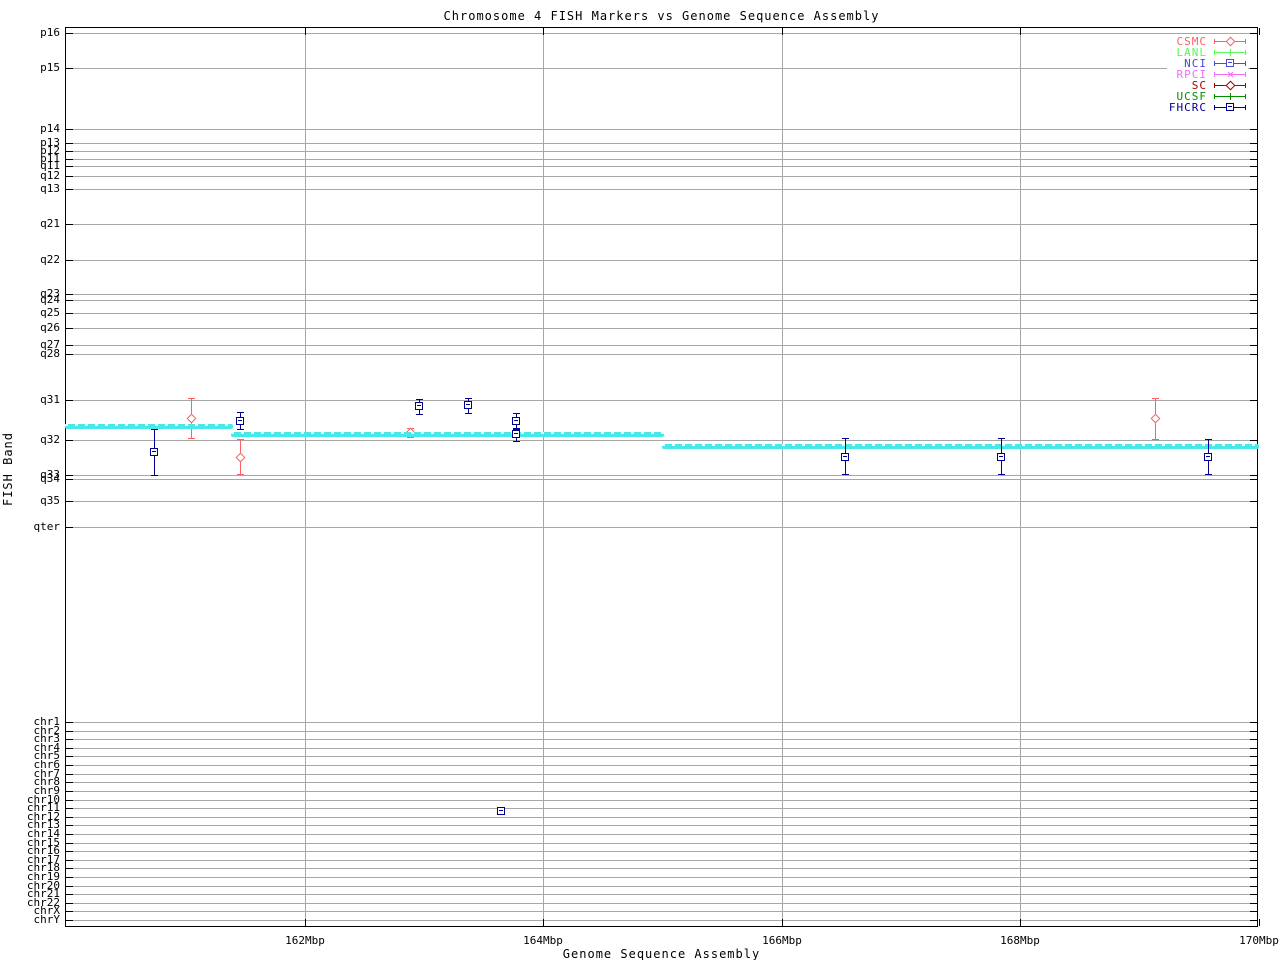  Describe the element at coordinates (543, 940) in the screenshot. I see `x-tick-label-164Mbp: 164Mbp` at that location.